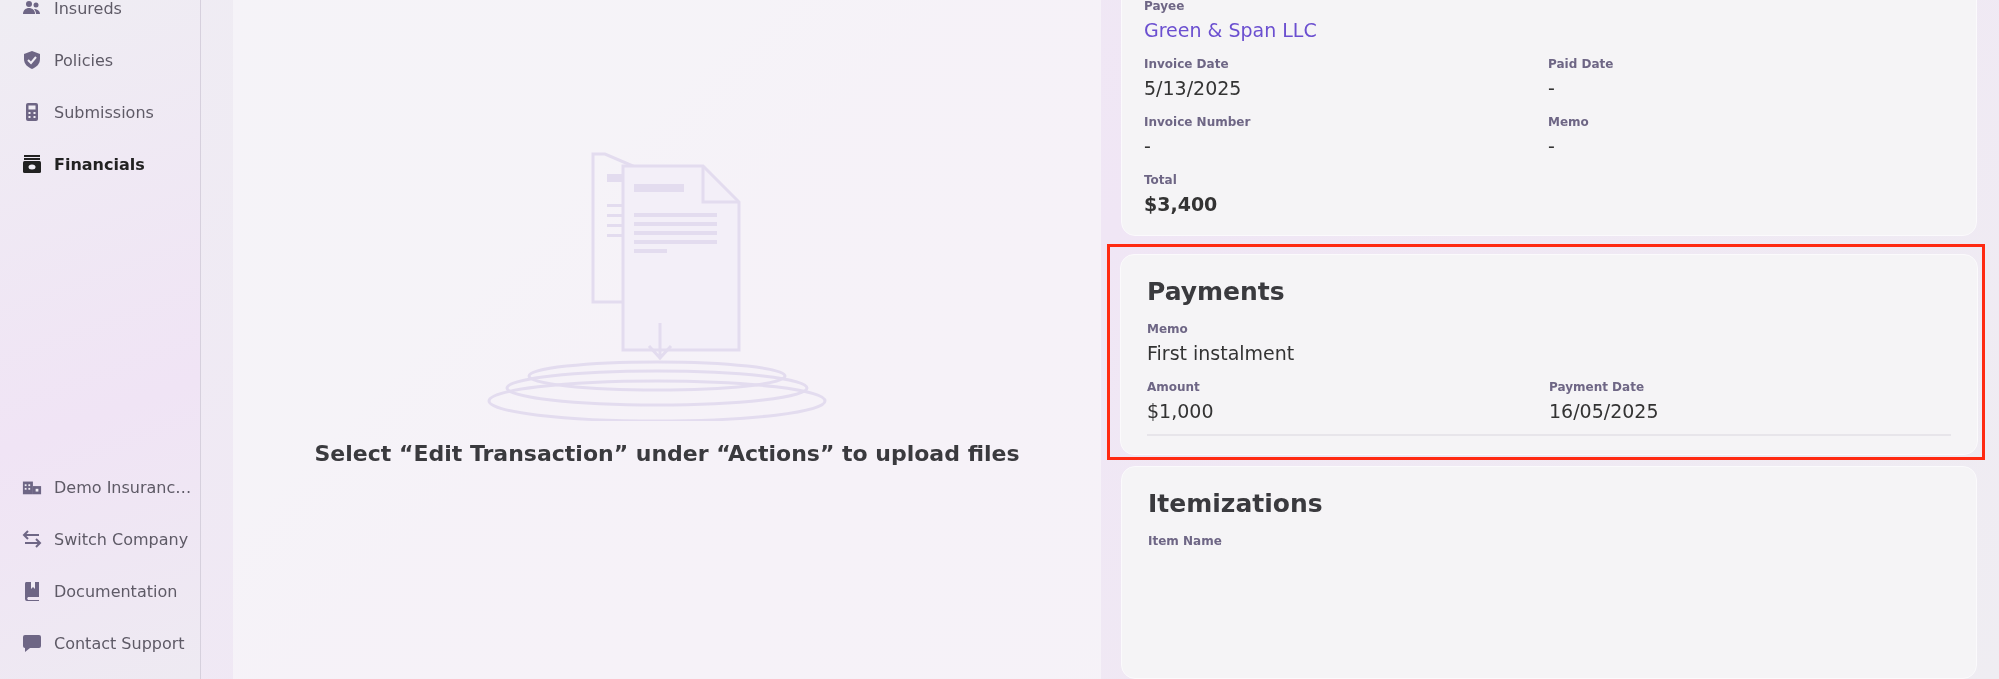 The width and height of the screenshot is (1999, 679). Describe the element at coordinates (1198, 122) in the screenshot. I see `field-label: Invoice Number` at that location.